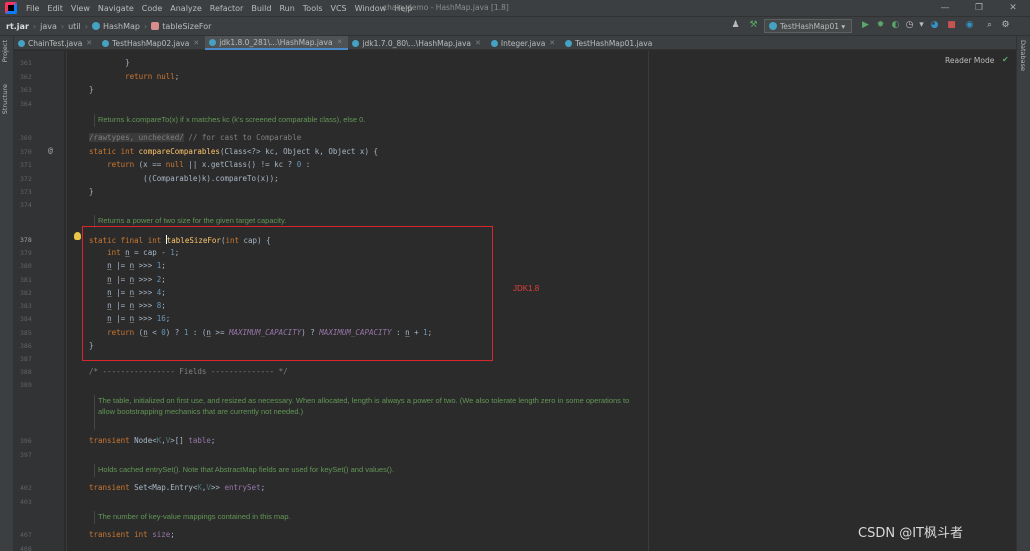 Image resolution: width=1030 pixels, height=551 pixels. Describe the element at coordinates (152, 440) in the screenshot. I see `code-line: transient Node<K,V>[] table;` at that location.